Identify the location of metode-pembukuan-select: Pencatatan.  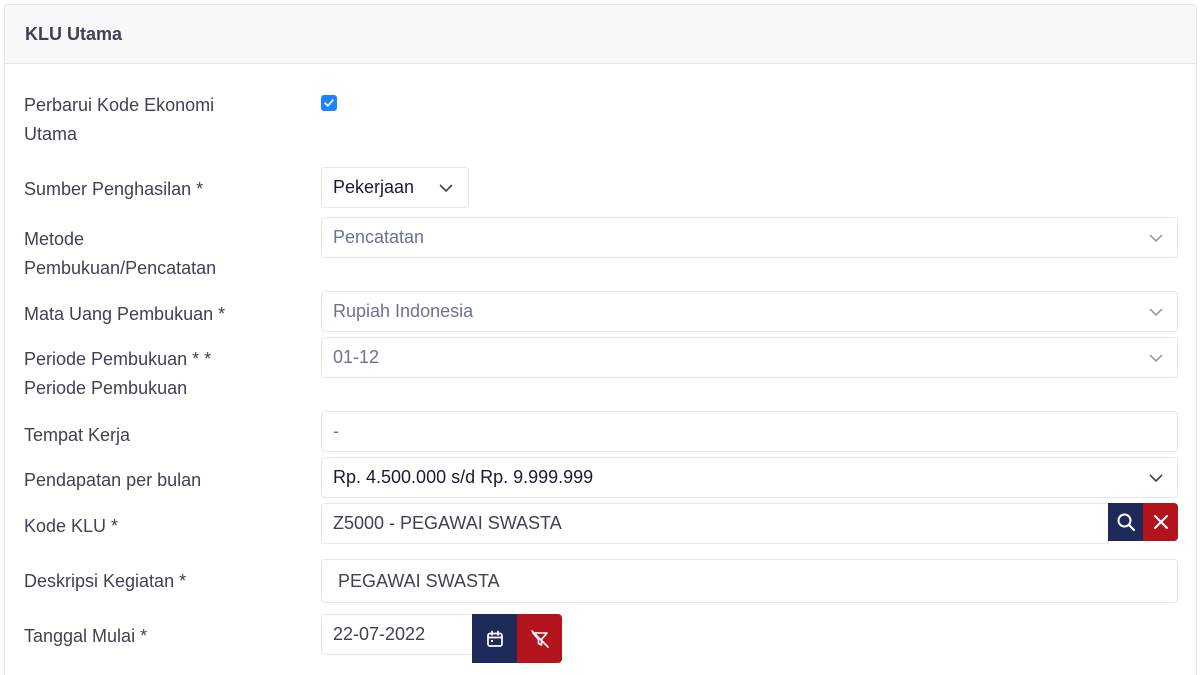
(749, 237).